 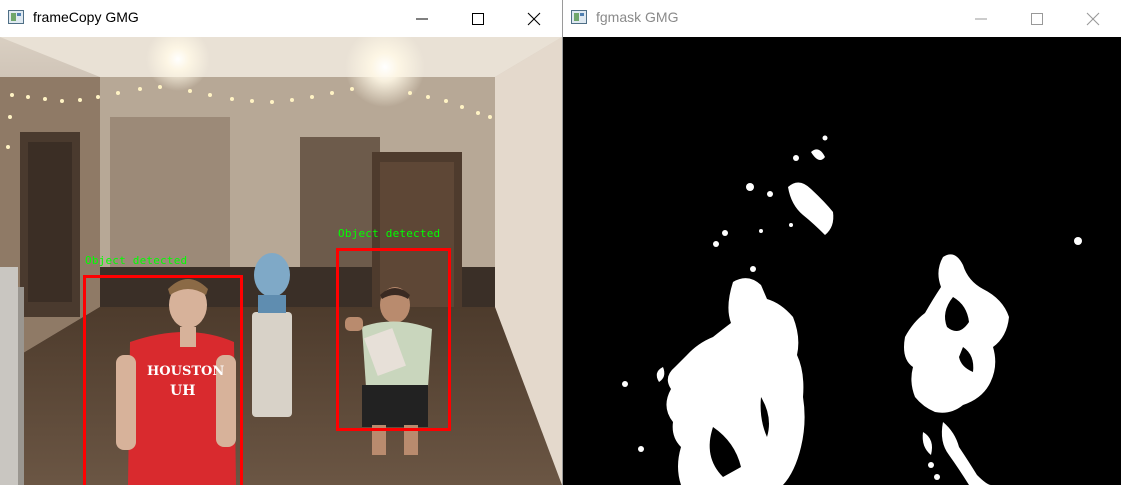 I want to click on detection-label-2: Object detected, so click(x=389, y=233).